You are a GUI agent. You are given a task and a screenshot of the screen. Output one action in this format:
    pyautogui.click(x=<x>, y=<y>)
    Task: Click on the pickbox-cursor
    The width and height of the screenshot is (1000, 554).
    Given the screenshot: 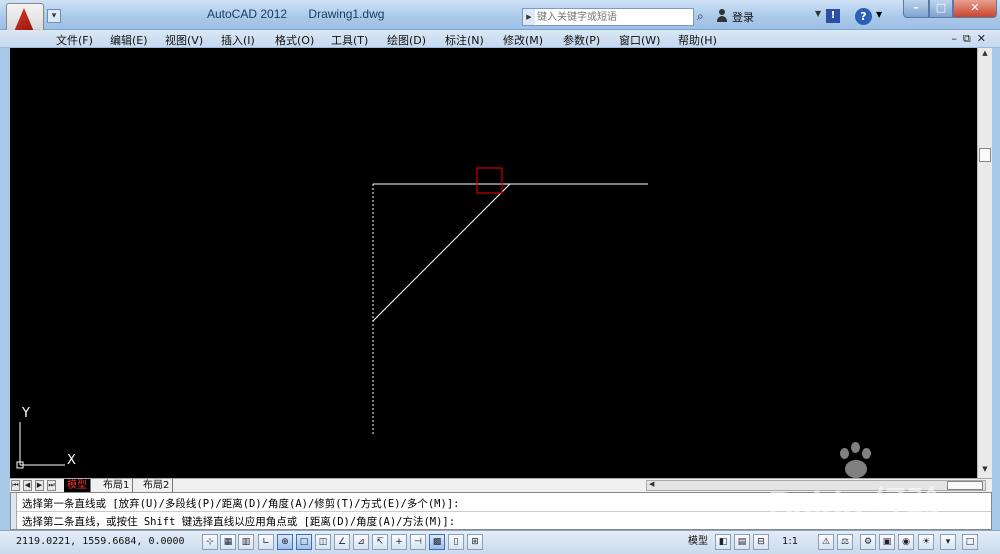 What is the action you would take?
    pyautogui.click(x=489, y=180)
    